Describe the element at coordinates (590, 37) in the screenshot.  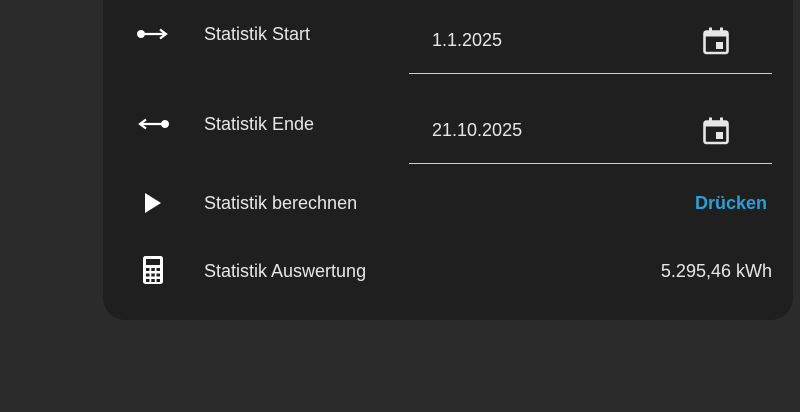
I see `statistik-start-date-field: 1.1.2025` at that location.